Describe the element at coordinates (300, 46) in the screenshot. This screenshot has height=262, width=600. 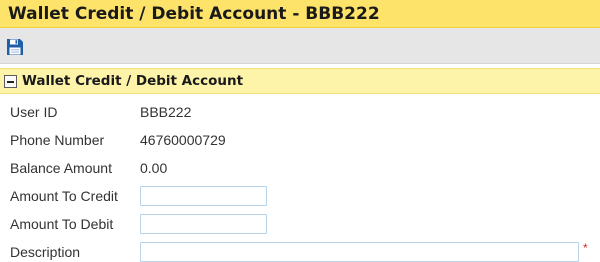
I see `toolbar` at that location.